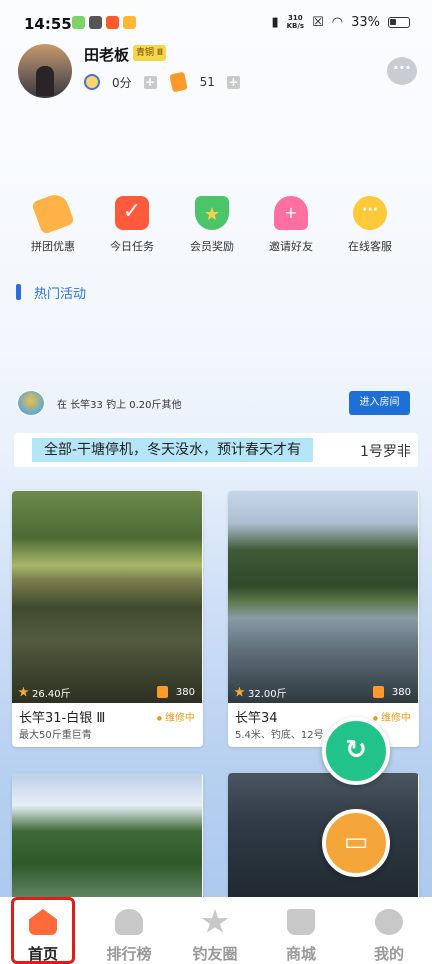 The height and width of the screenshot is (964, 432). Describe the element at coordinates (212, 246) in the screenshot. I see `quick-menu-label: 会员奖励` at that location.